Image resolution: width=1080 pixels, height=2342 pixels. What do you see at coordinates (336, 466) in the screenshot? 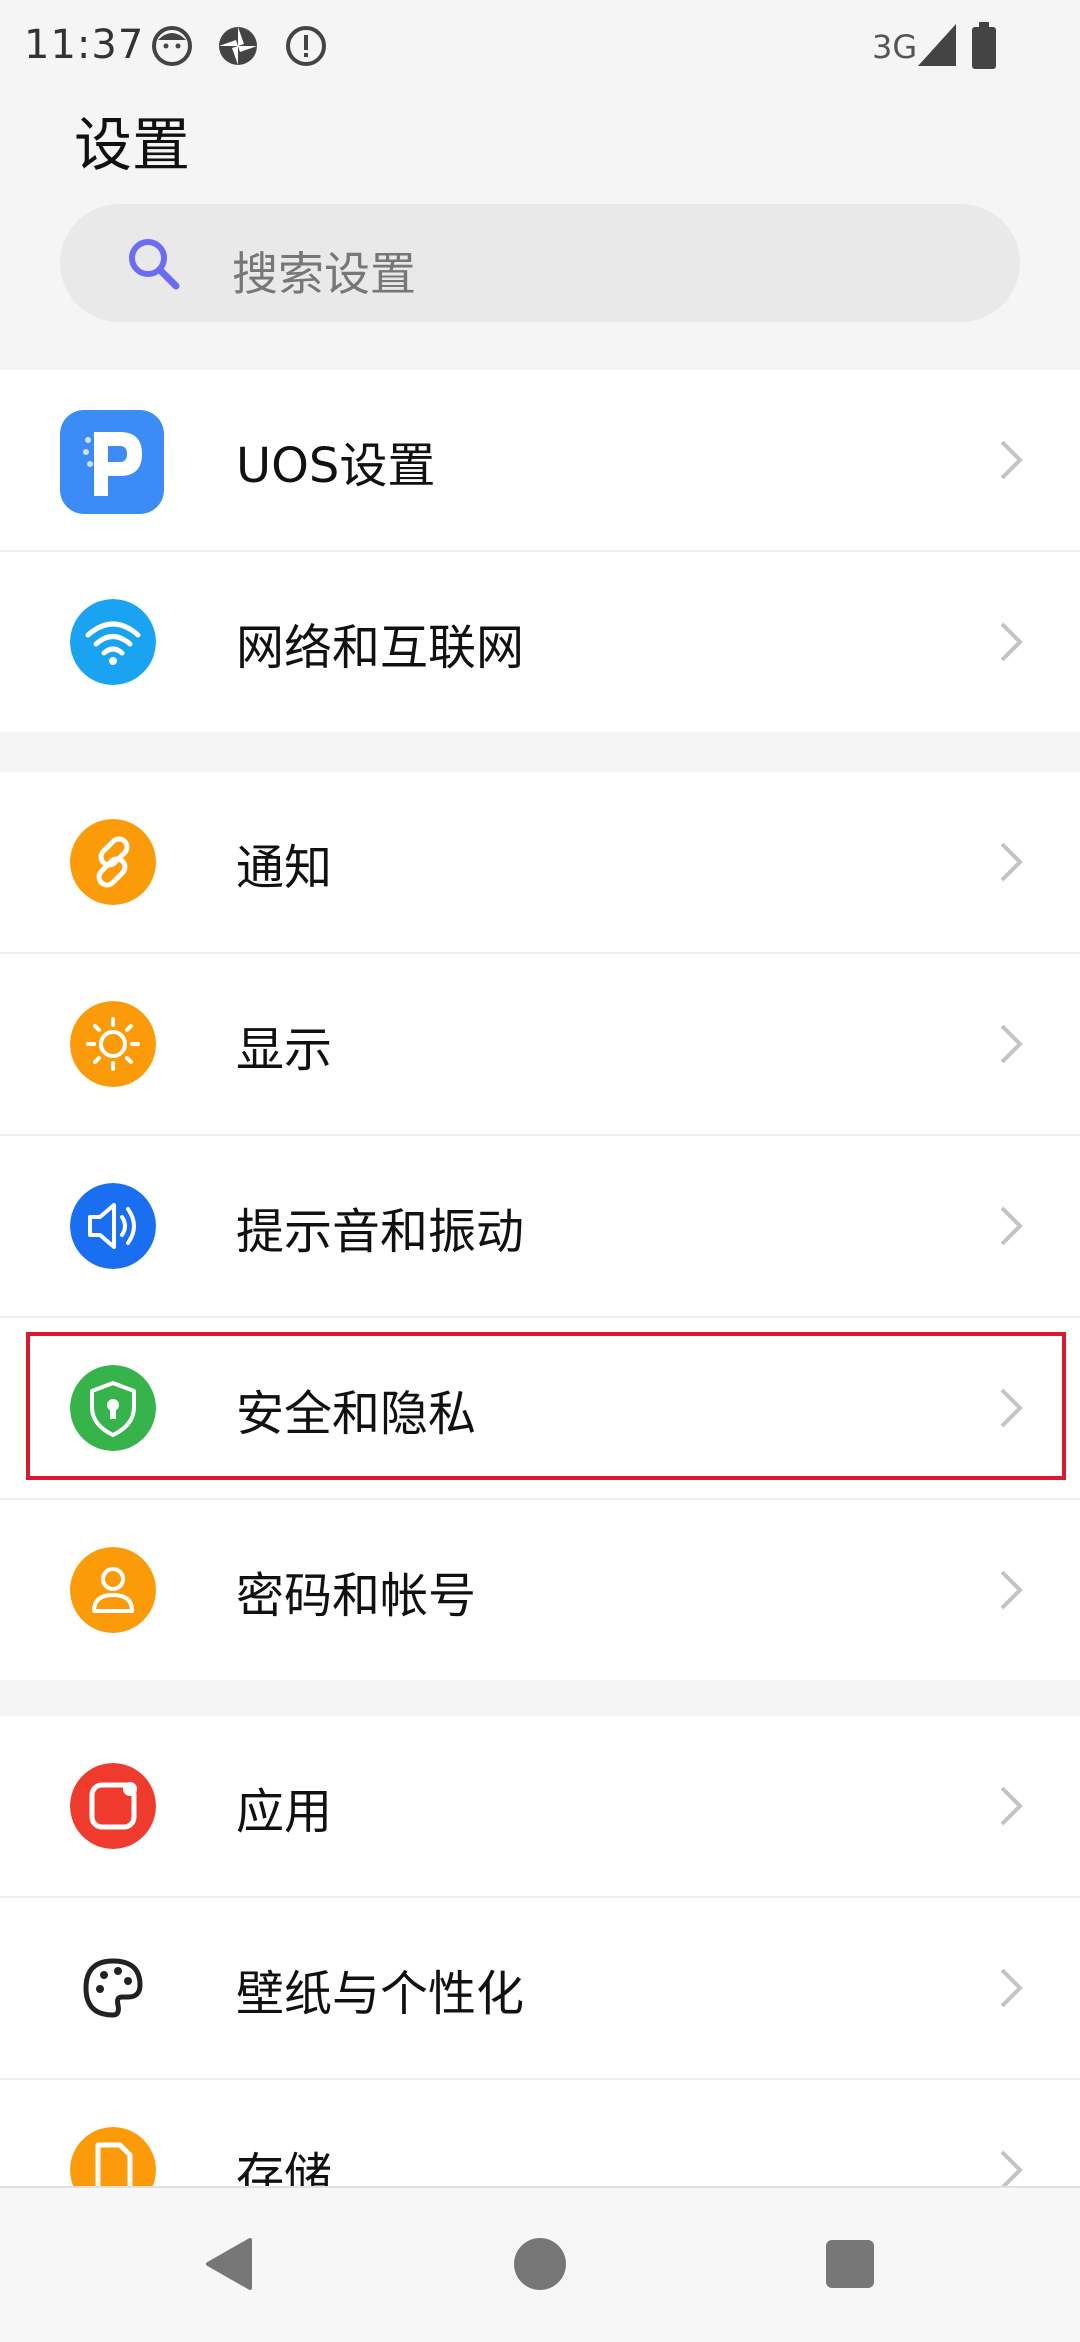
I see `settings-item-label: UOS设置` at bounding box center [336, 466].